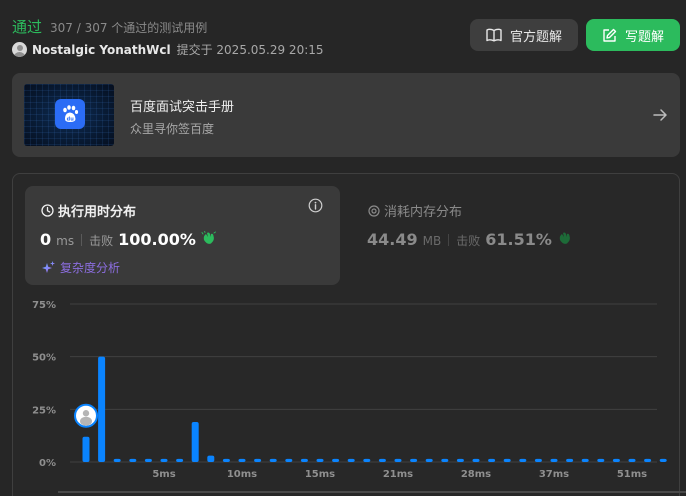 Image resolution: width=686 pixels, height=496 pixels. I want to click on chart-x-tick-label: 10ms, so click(242, 474).